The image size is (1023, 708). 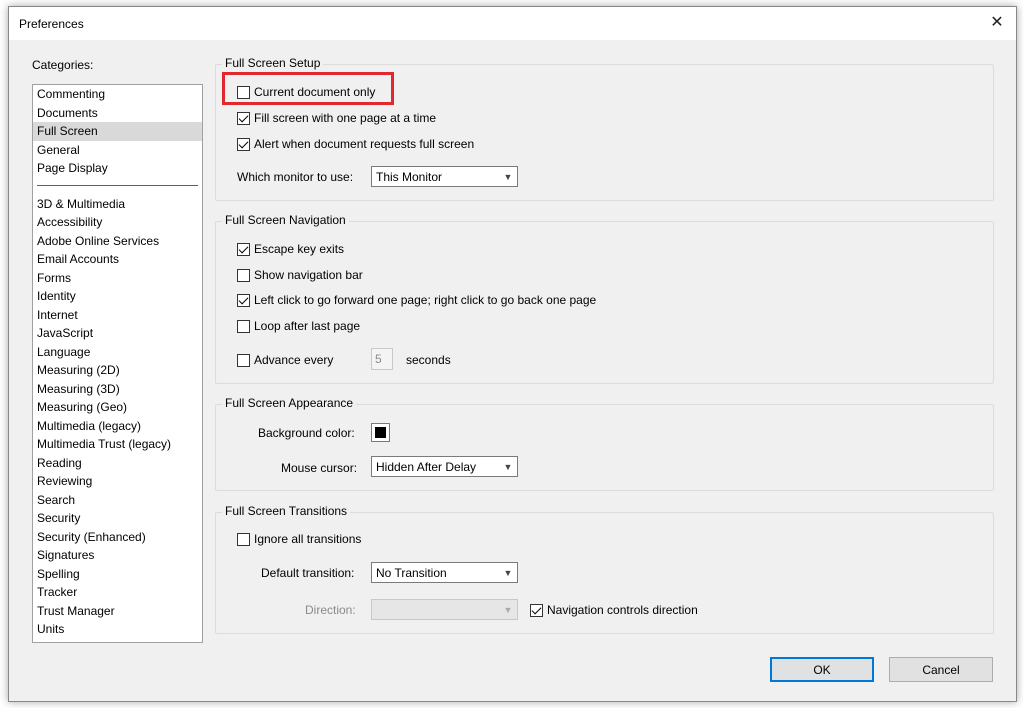 I want to click on alert-full-screen-checkbox: Alert when document requests full screen, so click(x=355, y=144).